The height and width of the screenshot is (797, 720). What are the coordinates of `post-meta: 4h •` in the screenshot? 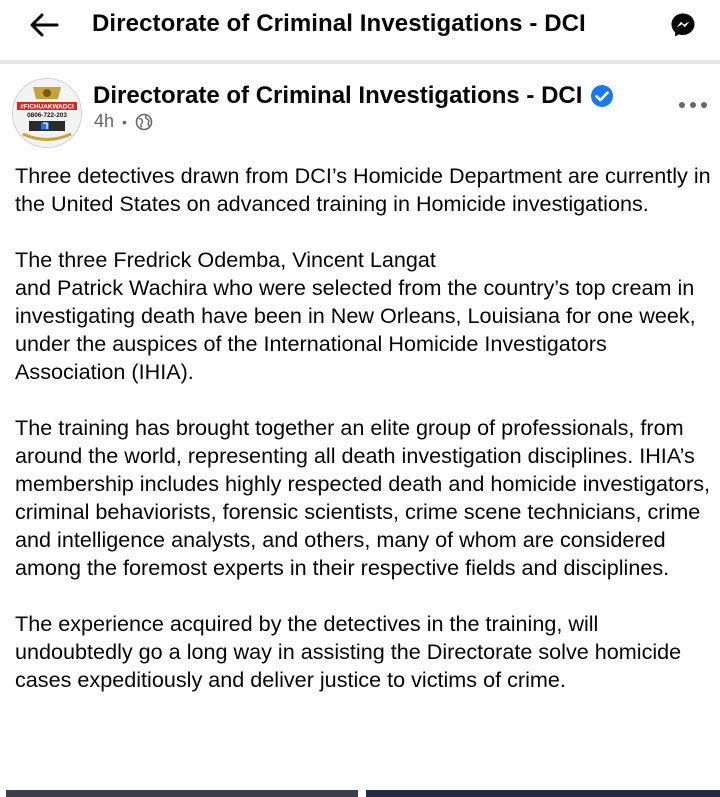 It's located at (123, 121).